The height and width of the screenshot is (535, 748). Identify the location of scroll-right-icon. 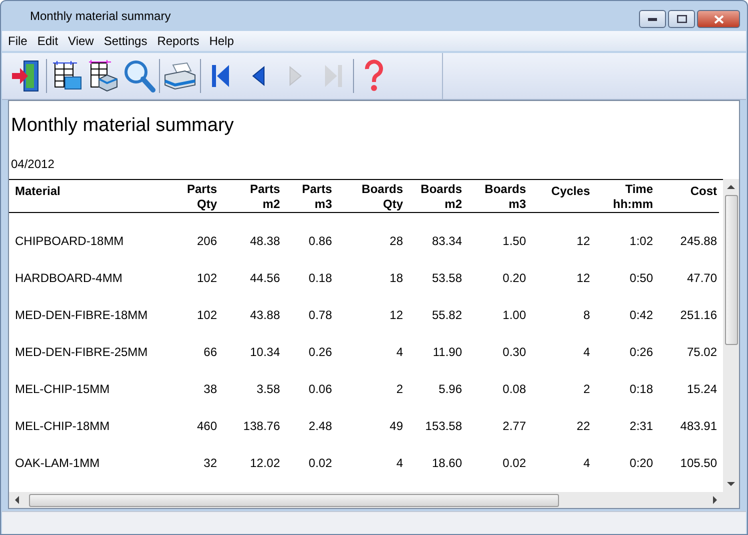
(715, 500).